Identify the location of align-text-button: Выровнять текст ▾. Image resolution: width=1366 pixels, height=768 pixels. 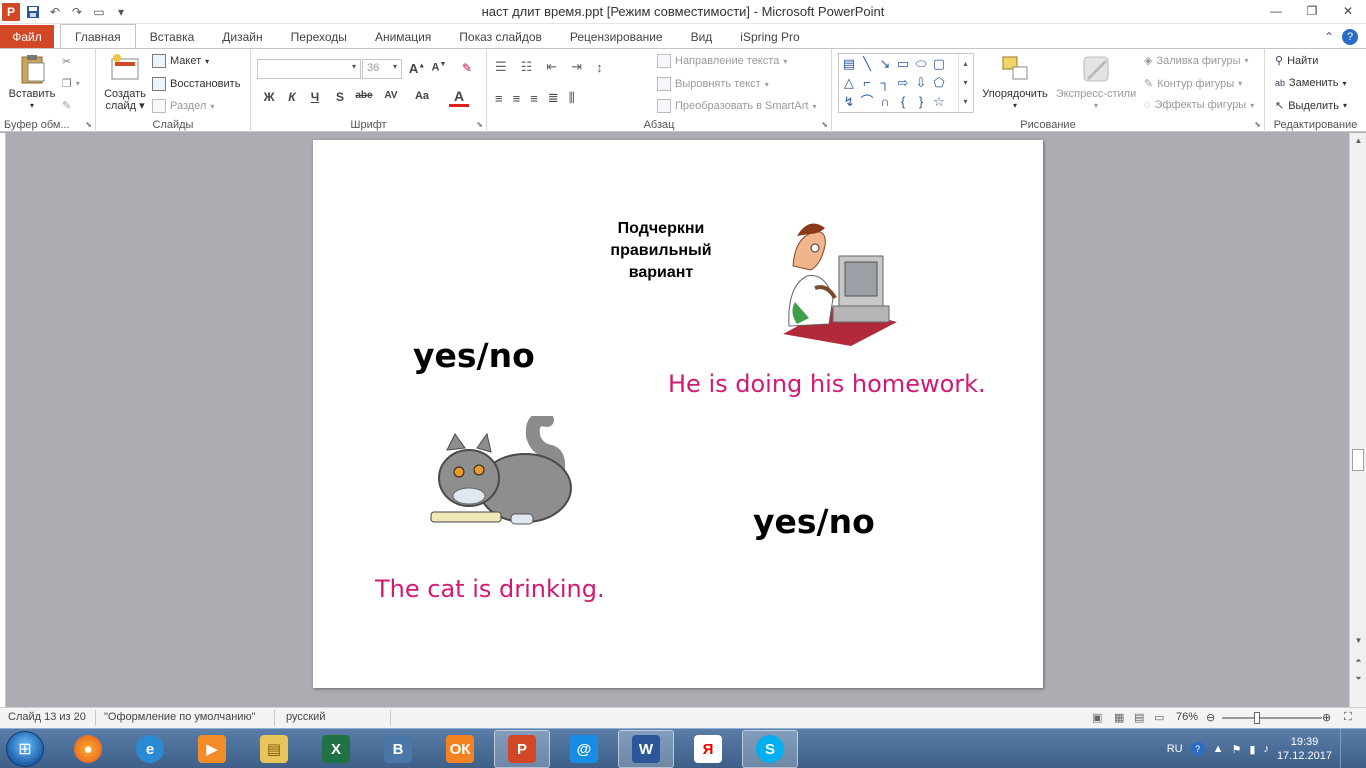
(713, 84).